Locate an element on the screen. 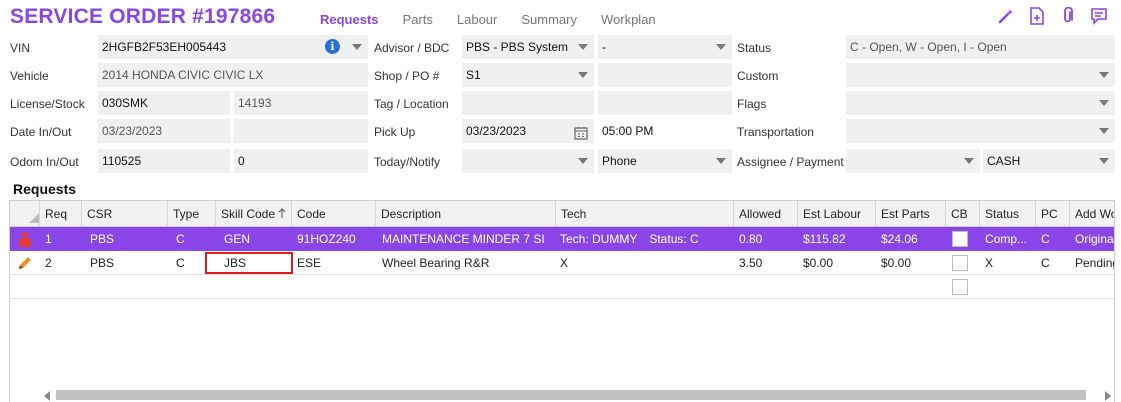 The image size is (1121, 402). col-header-tech: Tech is located at coordinates (645, 213).